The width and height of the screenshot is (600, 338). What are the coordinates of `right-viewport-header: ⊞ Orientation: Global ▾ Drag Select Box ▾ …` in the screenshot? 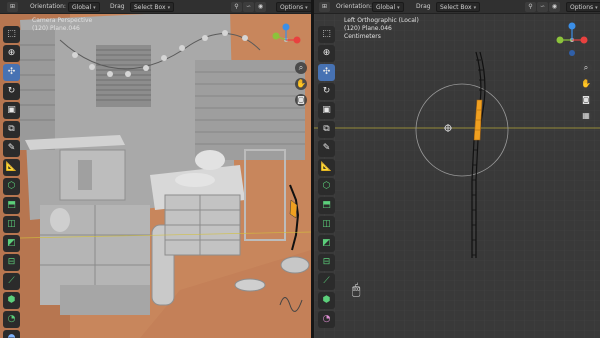 It's located at (457, 7).